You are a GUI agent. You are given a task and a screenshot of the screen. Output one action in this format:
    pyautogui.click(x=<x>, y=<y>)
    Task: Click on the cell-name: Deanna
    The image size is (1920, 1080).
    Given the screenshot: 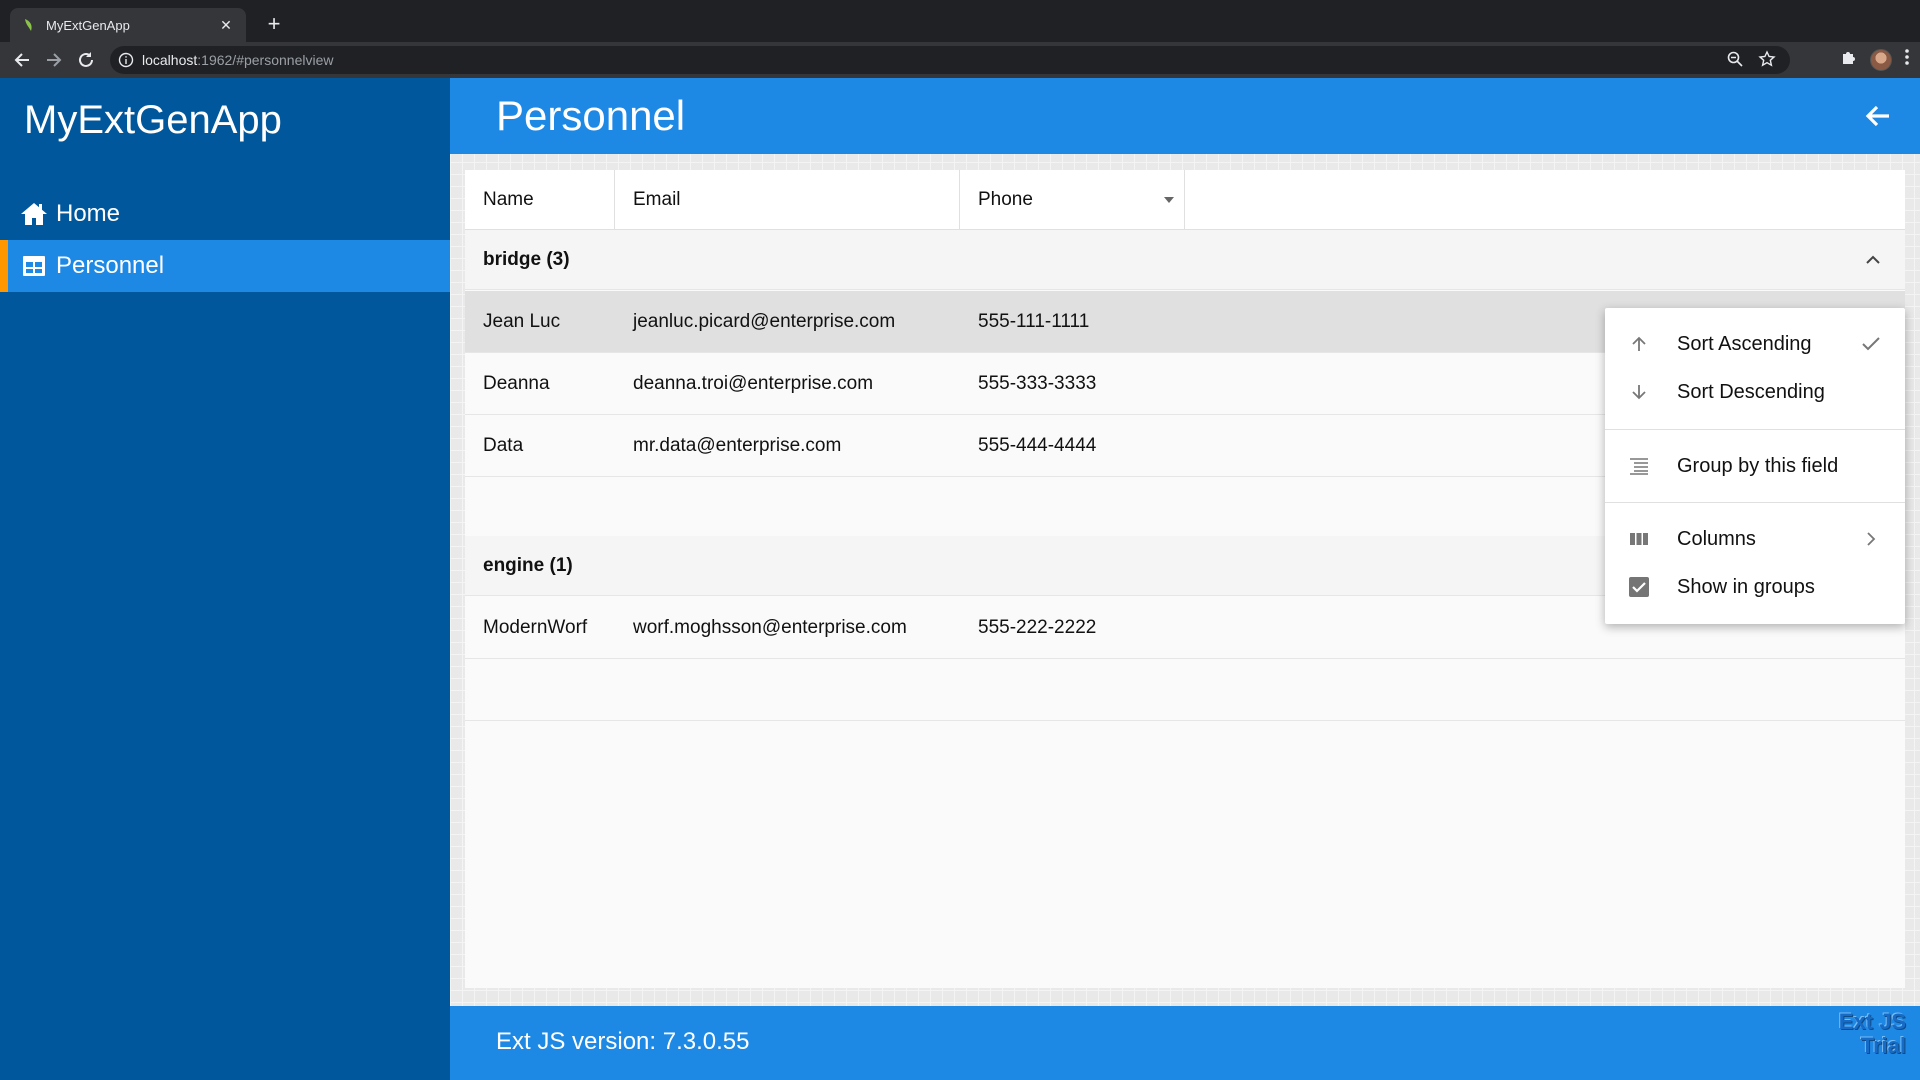 What is the action you would take?
    pyautogui.click(x=516, y=383)
    